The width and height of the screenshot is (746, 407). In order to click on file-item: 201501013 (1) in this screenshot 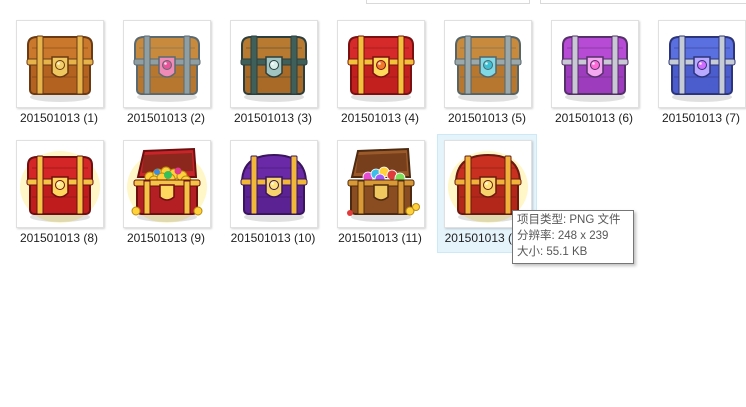, I will do `click(59, 73)`.